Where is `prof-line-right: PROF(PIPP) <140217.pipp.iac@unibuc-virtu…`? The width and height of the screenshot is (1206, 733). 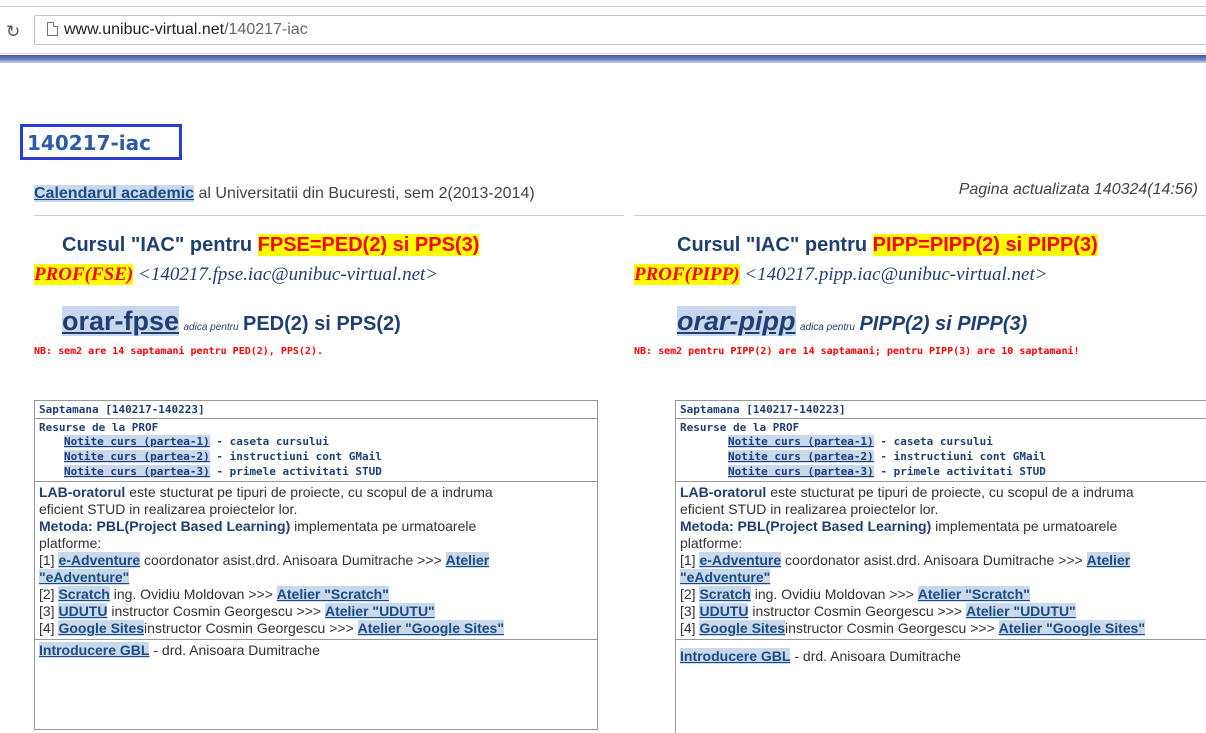
prof-line-right: PROF(PIPP) <140217.pipp.iac@unibuc-virtu… is located at coordinates (841, 275).